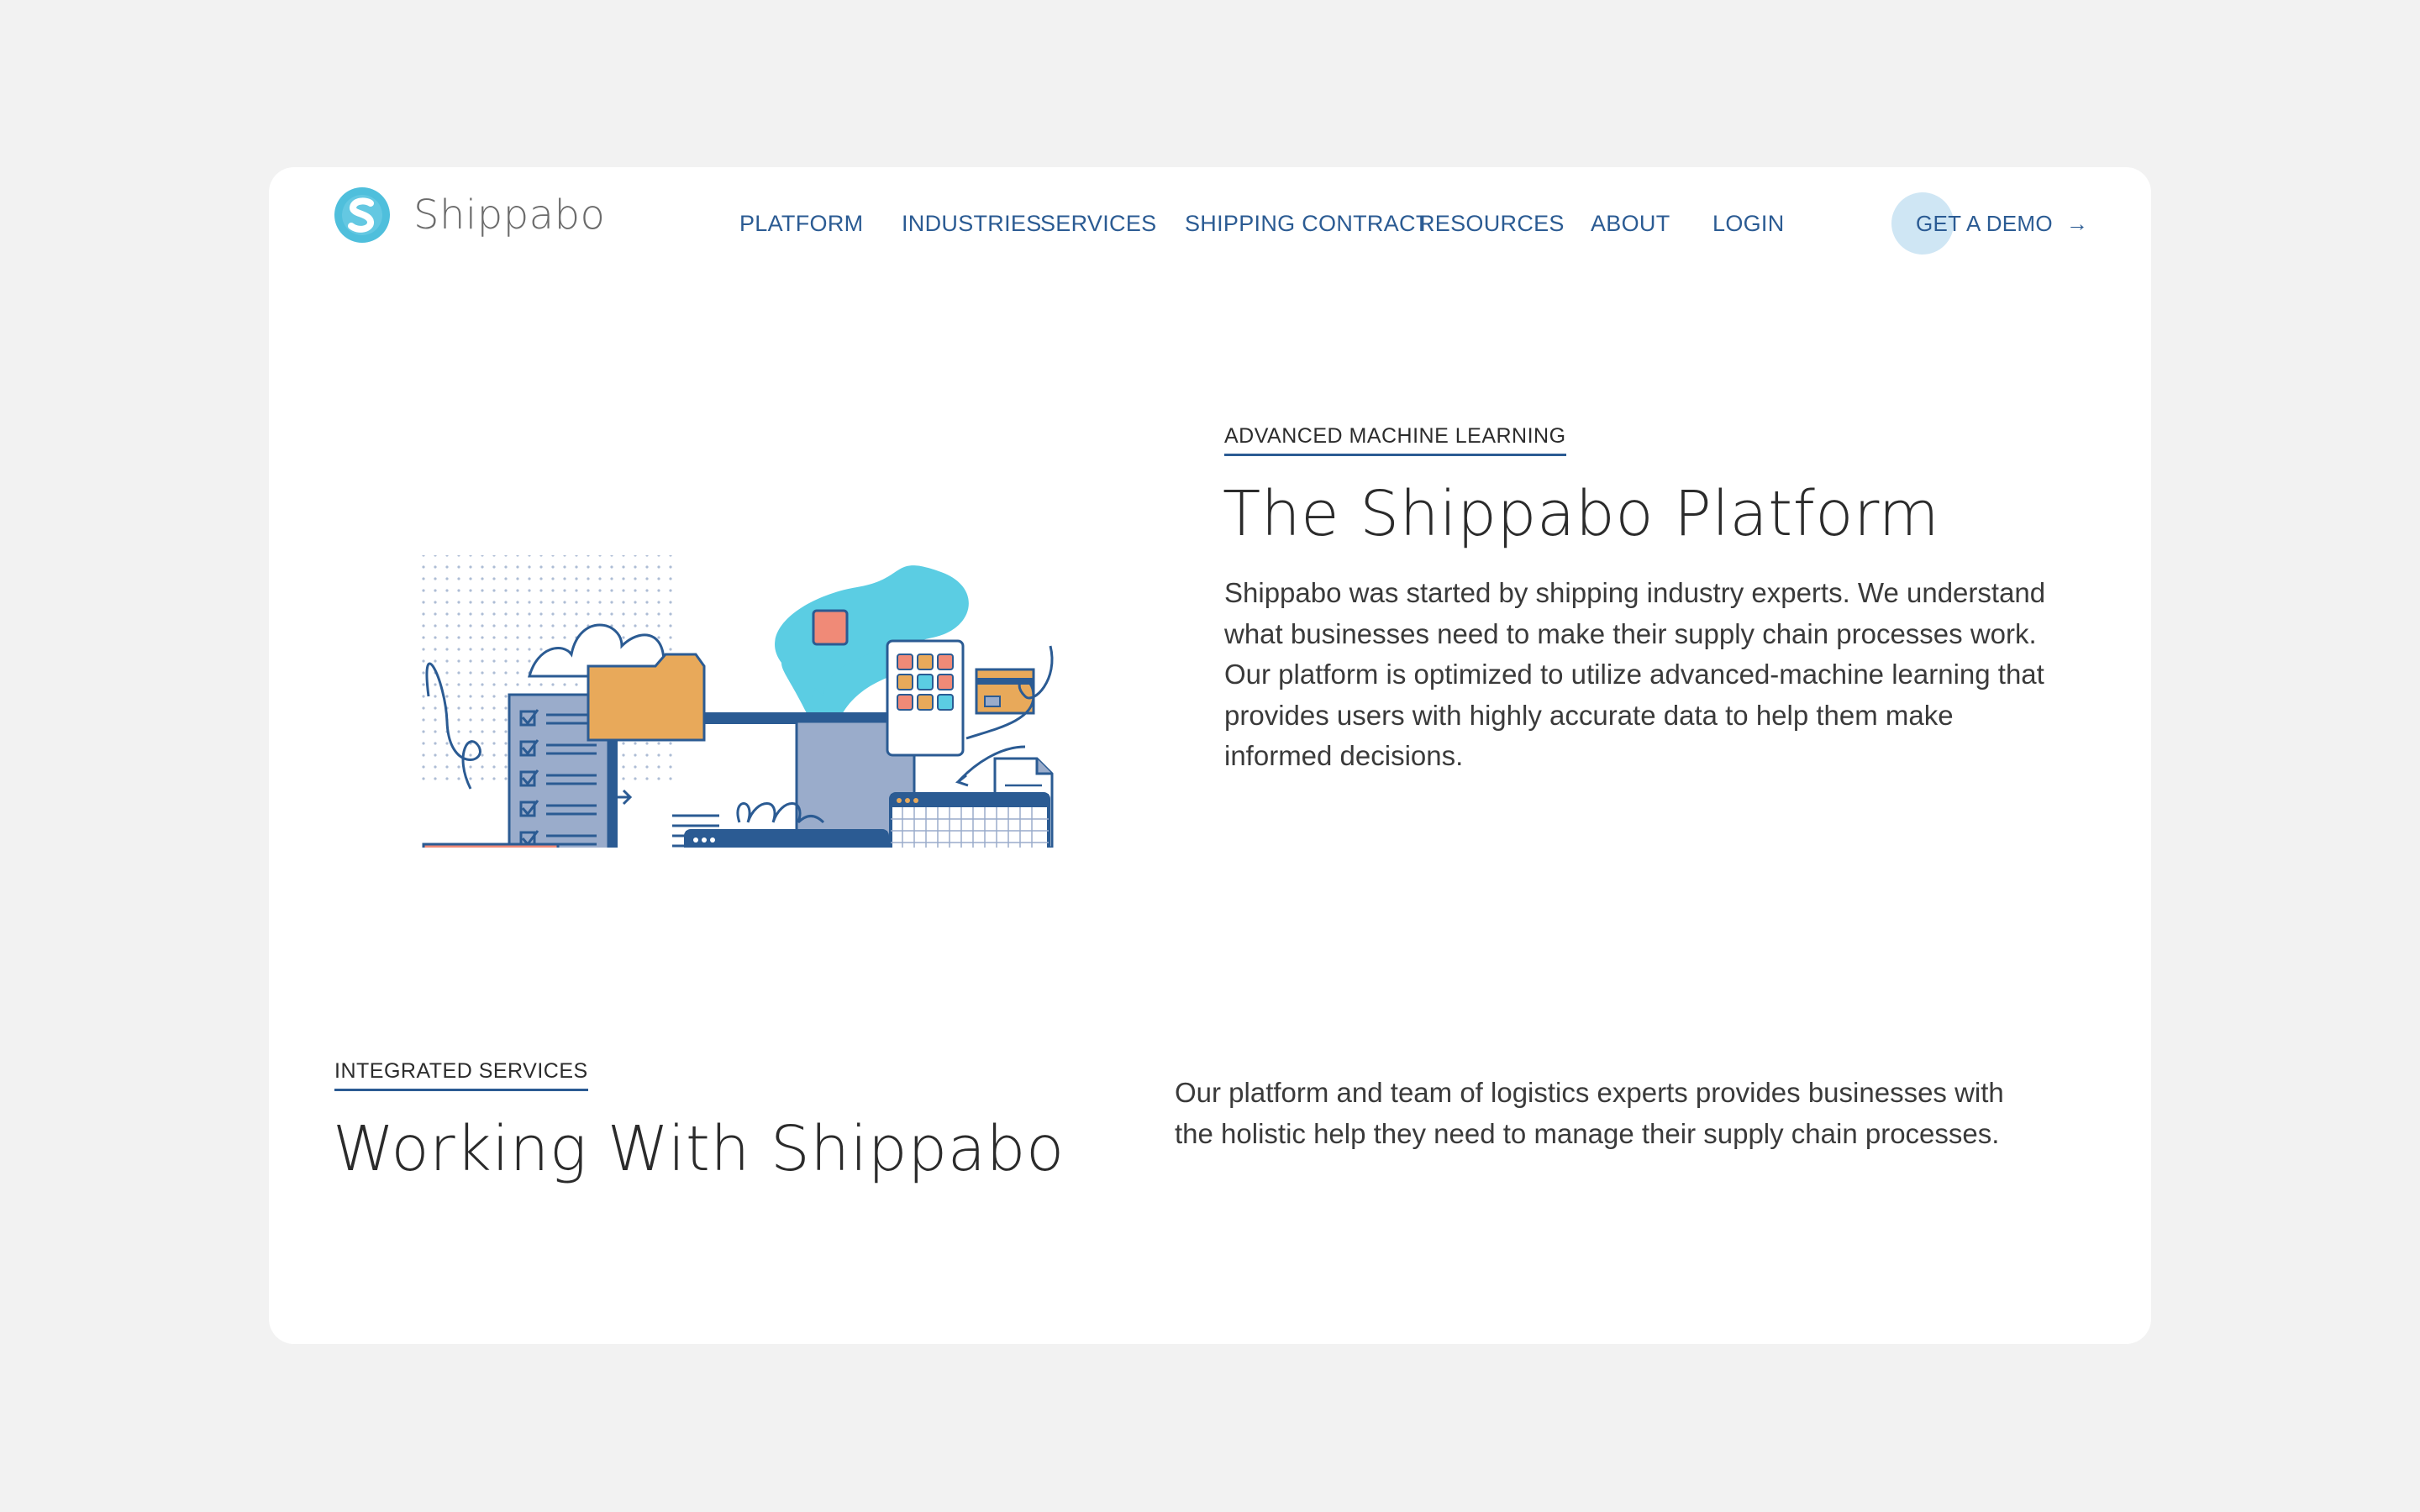 This screenshot has width=2420, height=1512. I want to click on nav-item-shipping-contract: SHIPPING CONTRACT, so click(1307, 224).